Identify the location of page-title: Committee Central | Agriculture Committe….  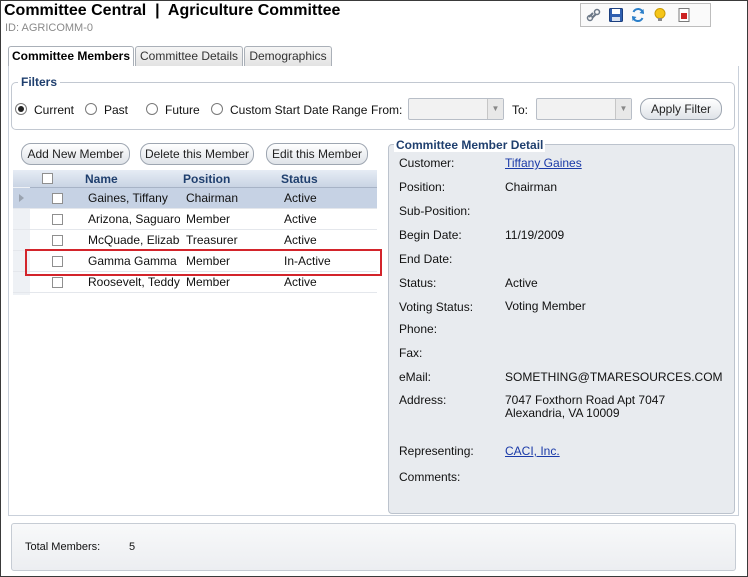
(172, 10).